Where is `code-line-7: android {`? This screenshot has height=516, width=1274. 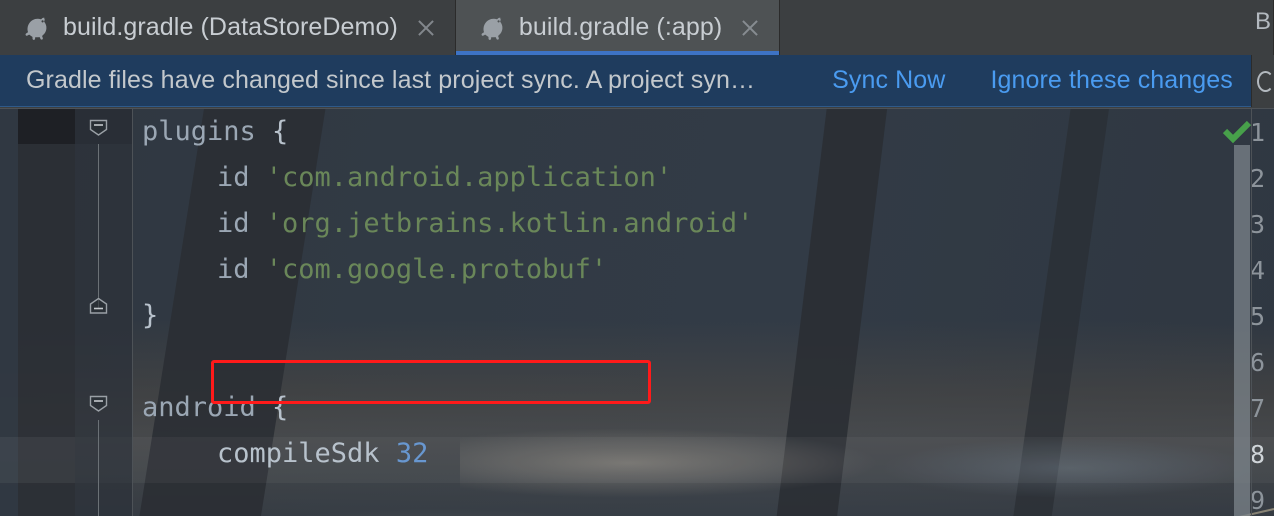
code-line-7: android { is located at coordinates (215, 407).